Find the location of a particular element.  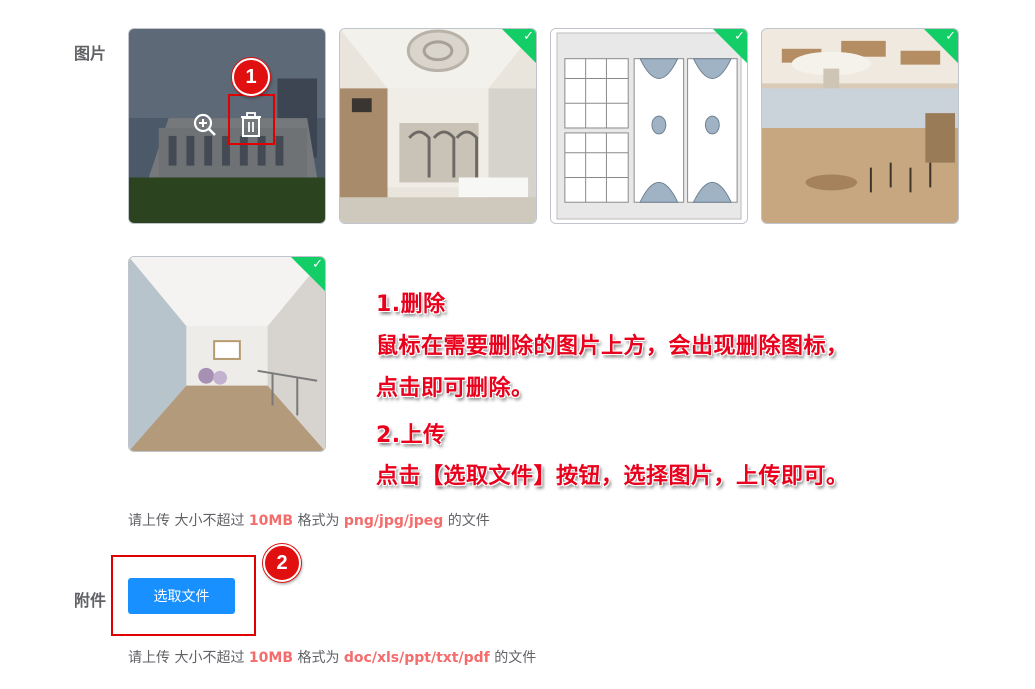

tip-formats: doc/xls/ppt/txt/pdf is located at coordinates (416, 658).